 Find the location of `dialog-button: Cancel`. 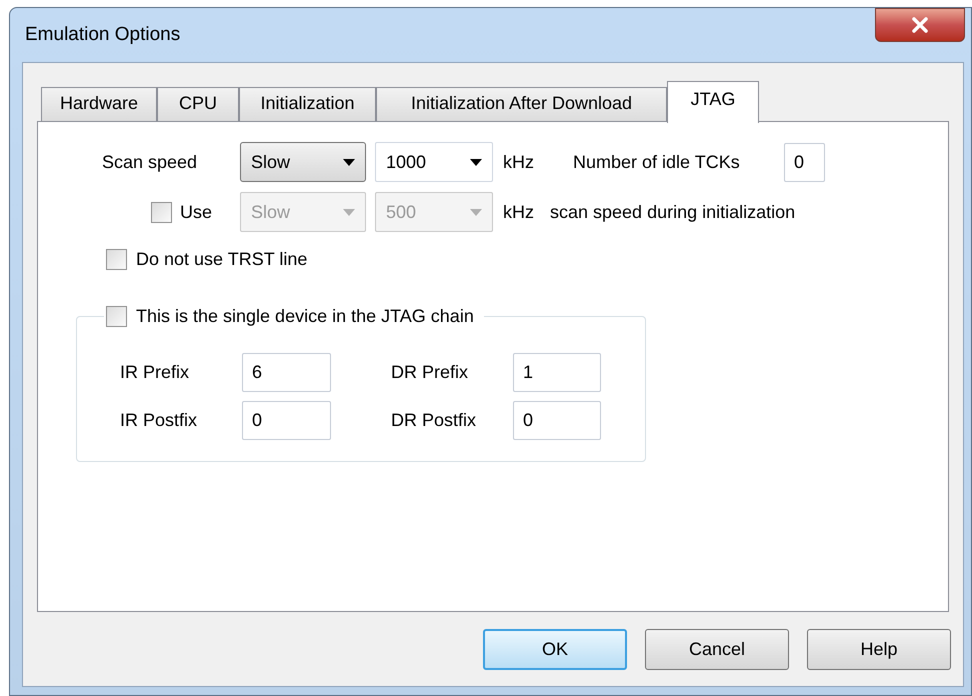

dialog-button: Cancel is located at coordinates (717, 649).